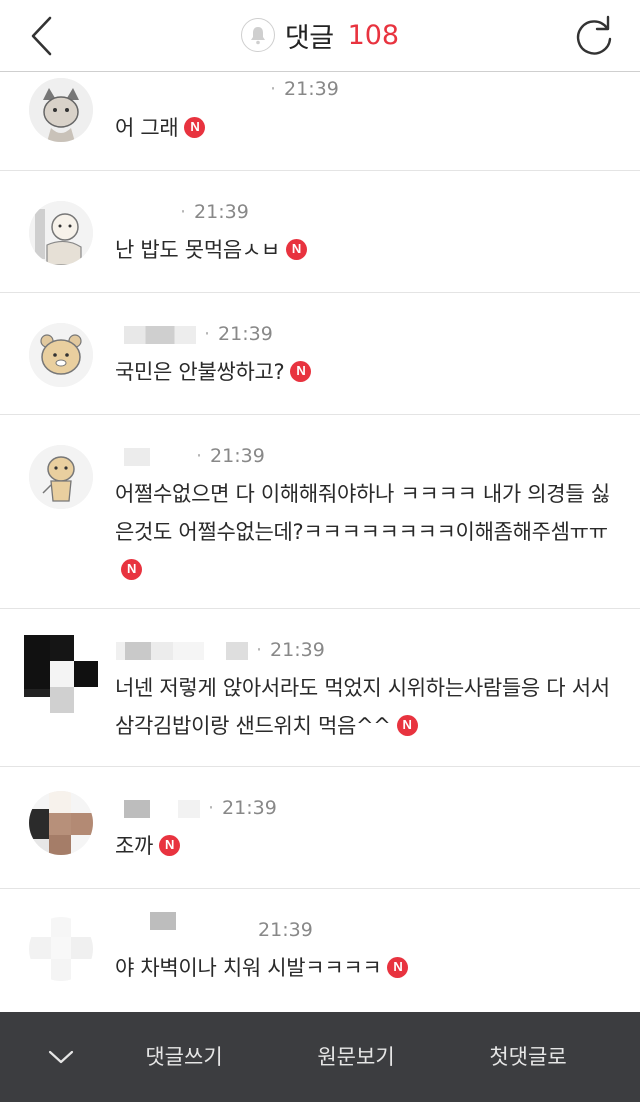 The height and width of the screenshot is (1102, 640). What do you see at coordinates (197, 250) in the screenshot?
I see `comment-text: 난 밥도 못먹음ㅅㅂ` at bounding box center [197, 250].